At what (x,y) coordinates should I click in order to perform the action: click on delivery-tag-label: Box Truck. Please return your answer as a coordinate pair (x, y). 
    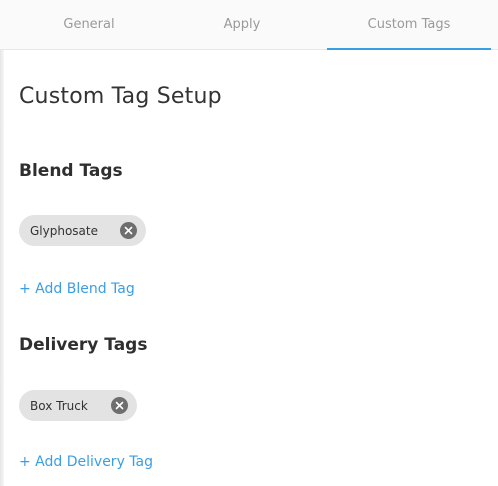
    Looking at the image, I should click on (59, 405).